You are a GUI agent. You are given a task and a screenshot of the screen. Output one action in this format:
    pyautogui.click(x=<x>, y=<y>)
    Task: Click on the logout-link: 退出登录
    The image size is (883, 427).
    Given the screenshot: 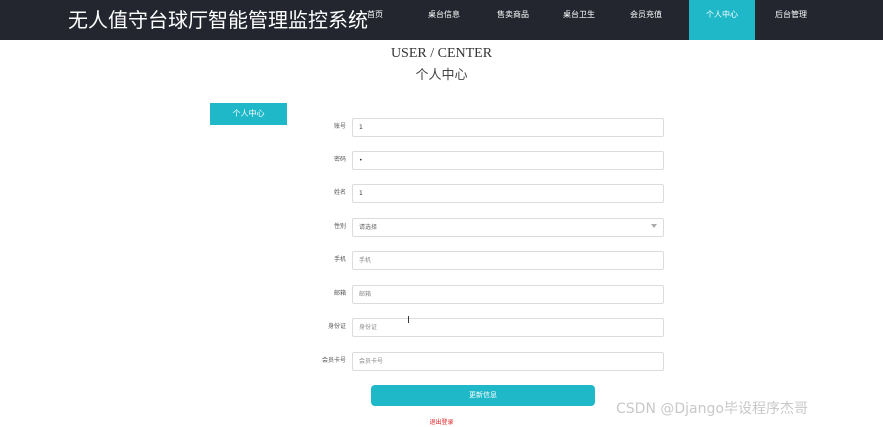 What is the action you would take?
    pyautogui.click(x=441, y=421)
    